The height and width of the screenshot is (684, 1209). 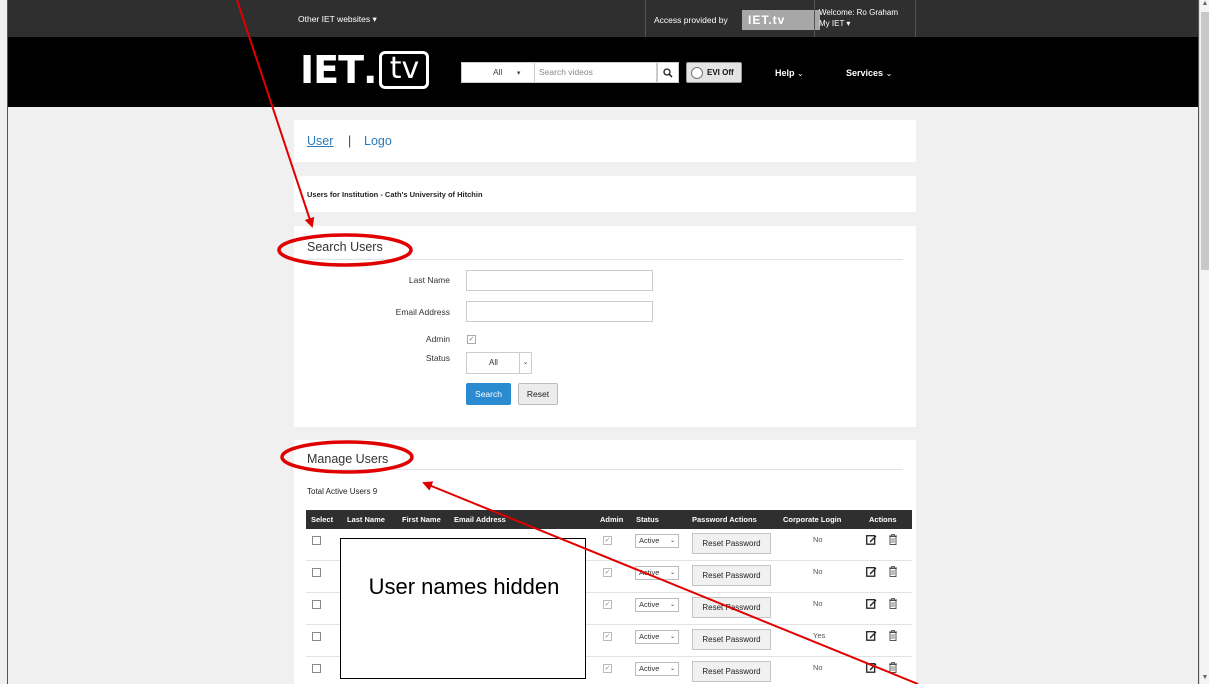 I want to click on nav-services: Services ⌄, so click(x=869, y=73).